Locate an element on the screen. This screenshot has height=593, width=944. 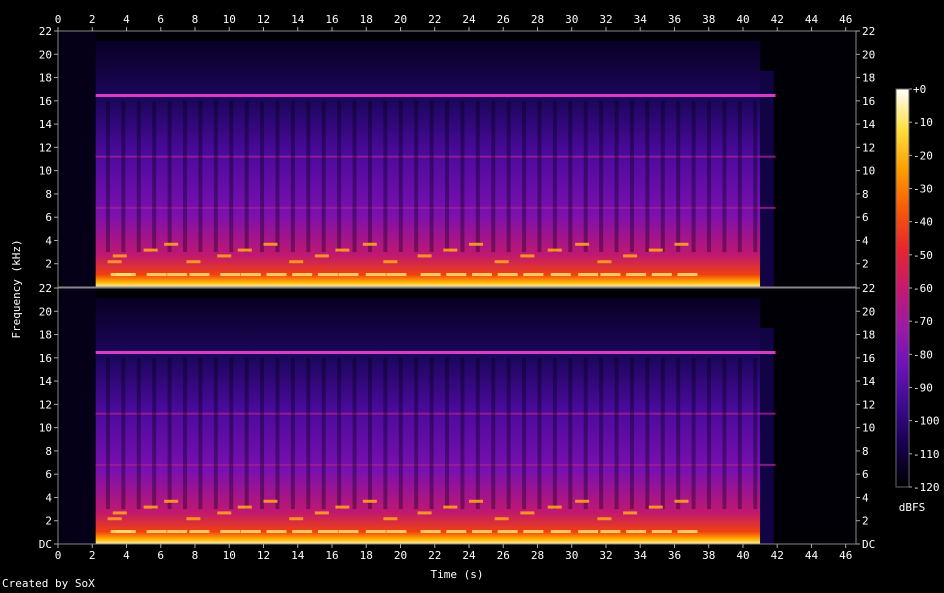
x-tick-label-top: 4 is located at coordinates (126, 19).